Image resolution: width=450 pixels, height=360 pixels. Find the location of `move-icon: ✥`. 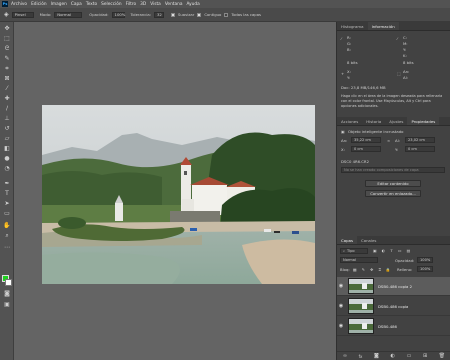

move-icon: ✥ is located at coordinates (7, 29).